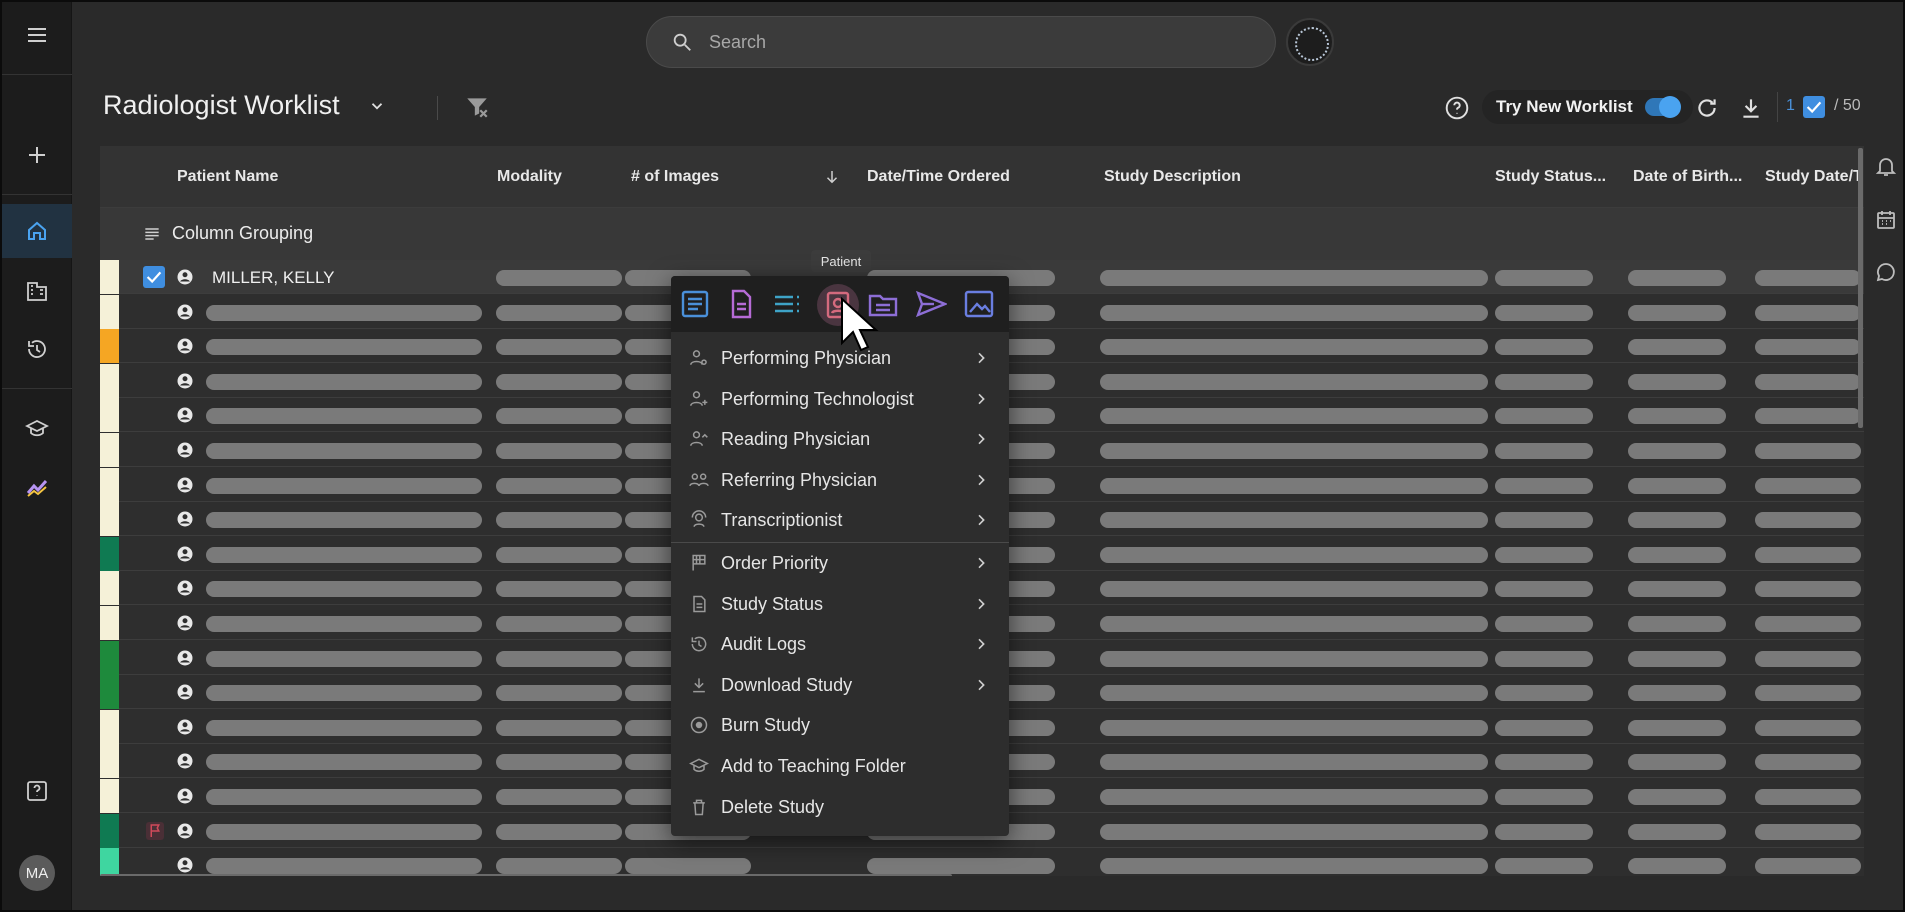 The height and width of the screenshot is (912, 1905). I want to click on select-all-checkbox, so click(1814, 107).